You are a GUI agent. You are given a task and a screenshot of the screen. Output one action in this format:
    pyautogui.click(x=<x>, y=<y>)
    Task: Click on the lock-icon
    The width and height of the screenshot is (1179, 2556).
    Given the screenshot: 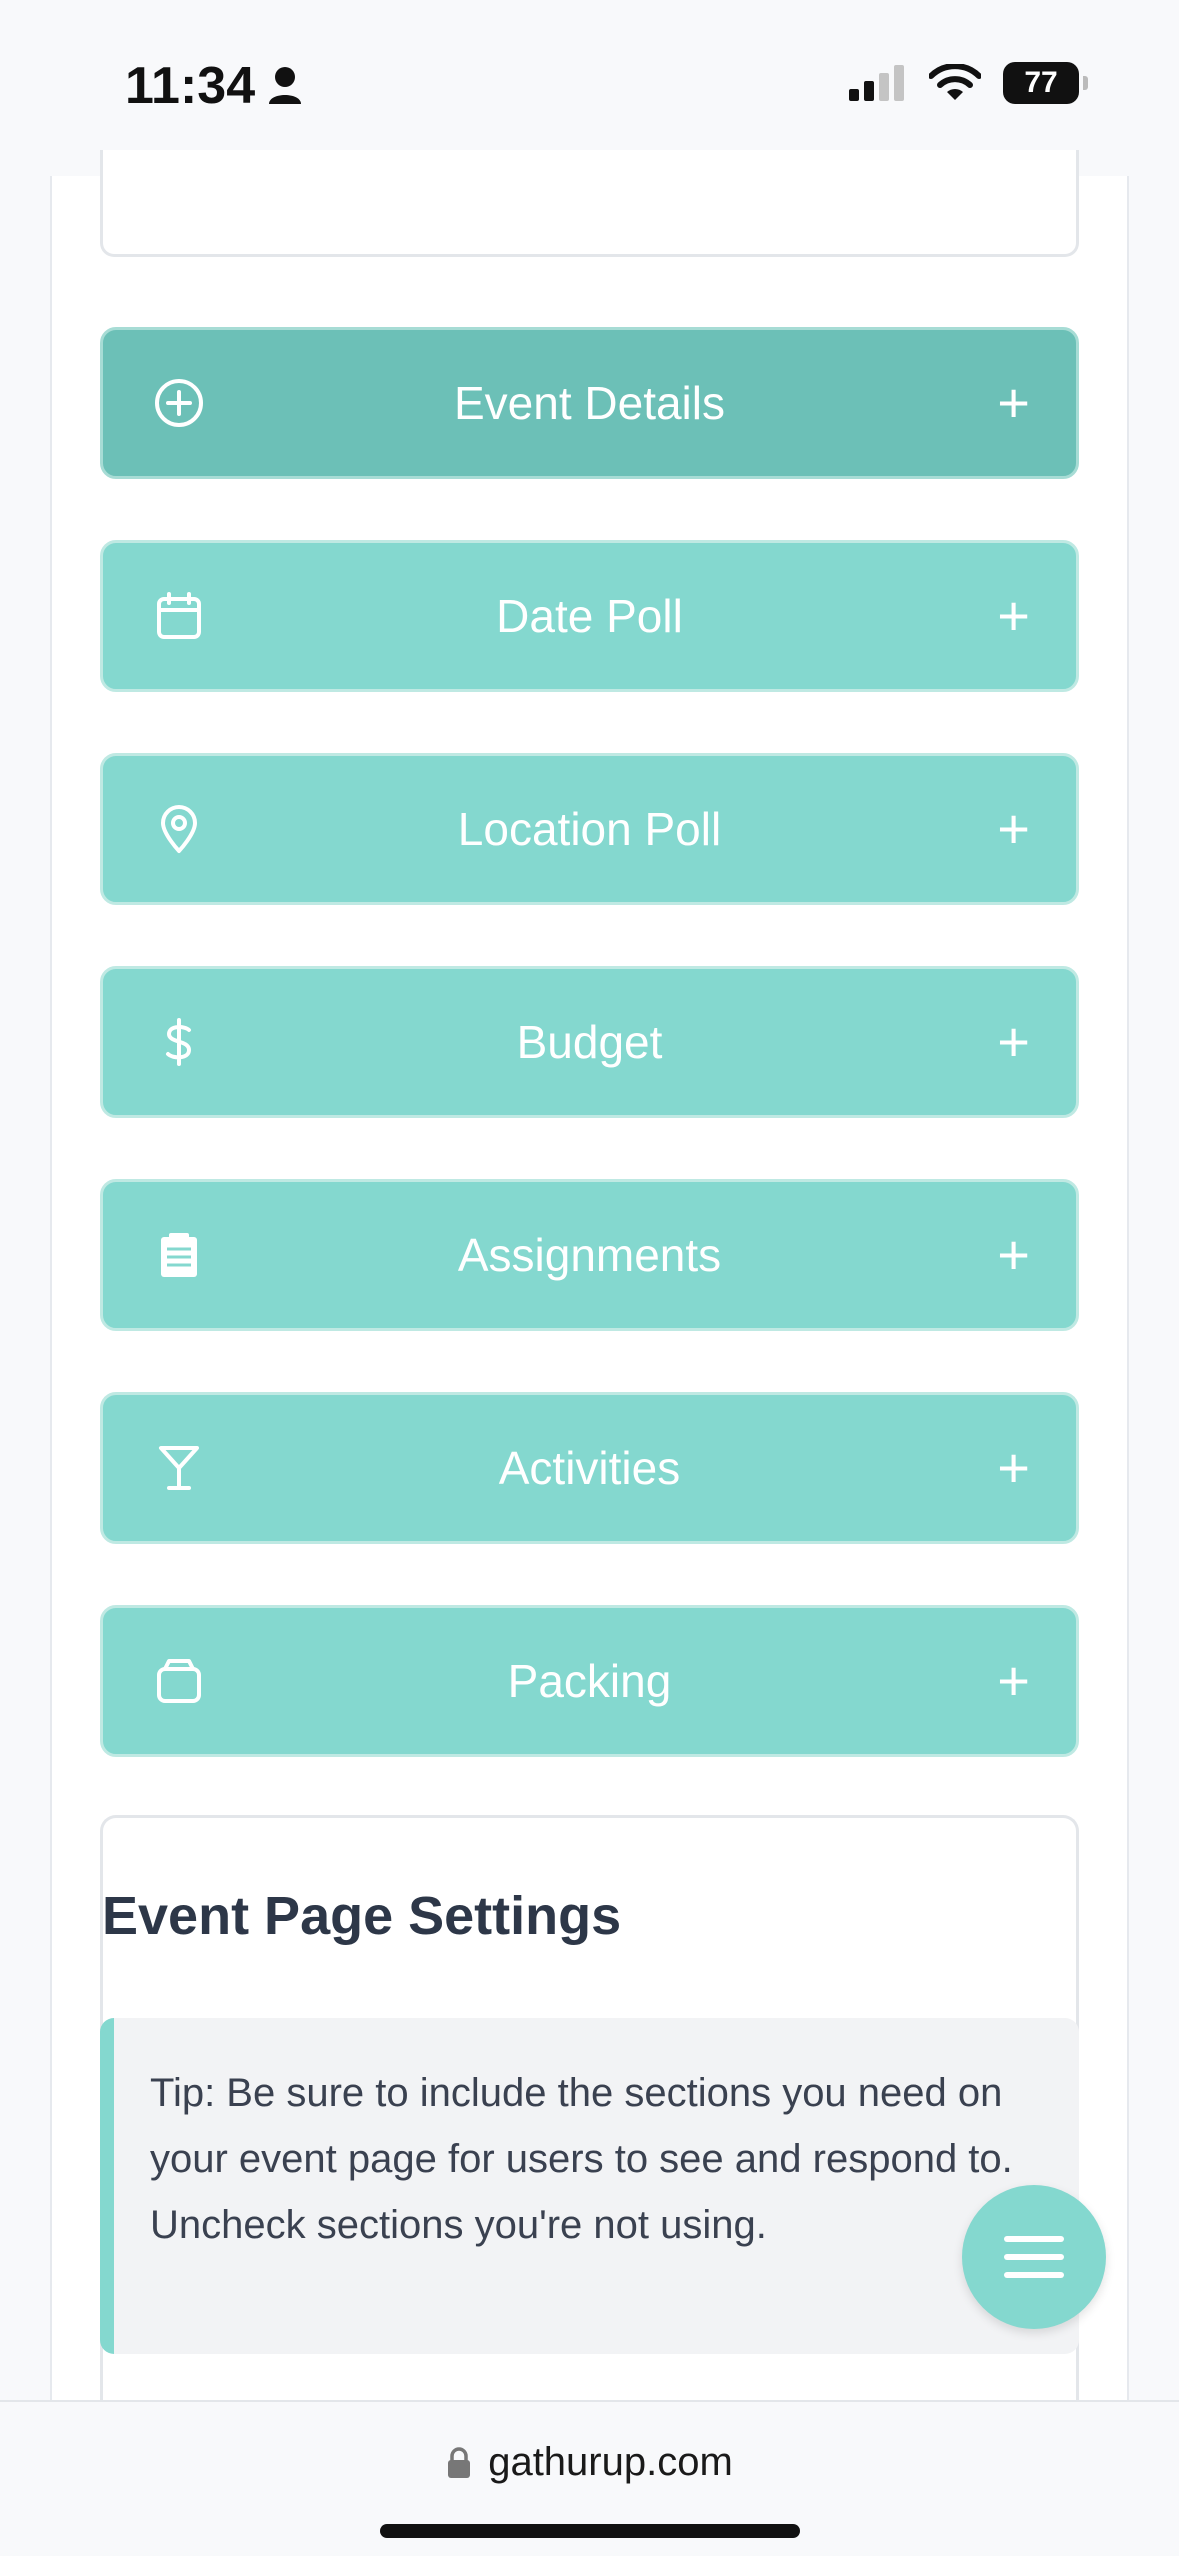 What is the action you would take?
    pyautogui.click(x=459, y=2462)
    